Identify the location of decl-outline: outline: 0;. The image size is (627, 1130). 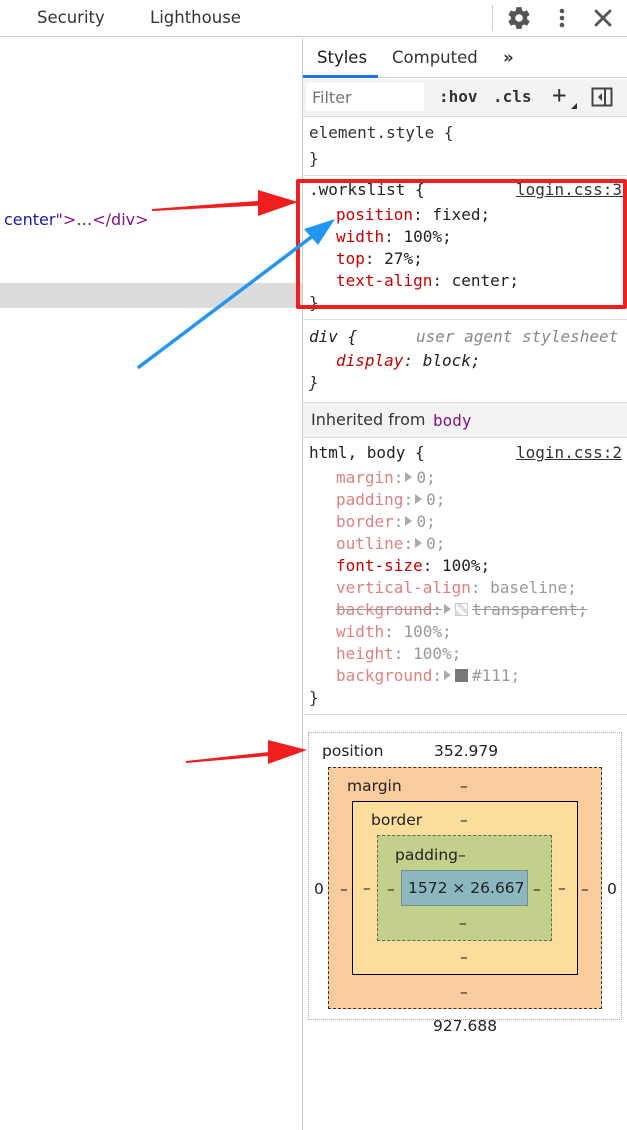
(390, 543).